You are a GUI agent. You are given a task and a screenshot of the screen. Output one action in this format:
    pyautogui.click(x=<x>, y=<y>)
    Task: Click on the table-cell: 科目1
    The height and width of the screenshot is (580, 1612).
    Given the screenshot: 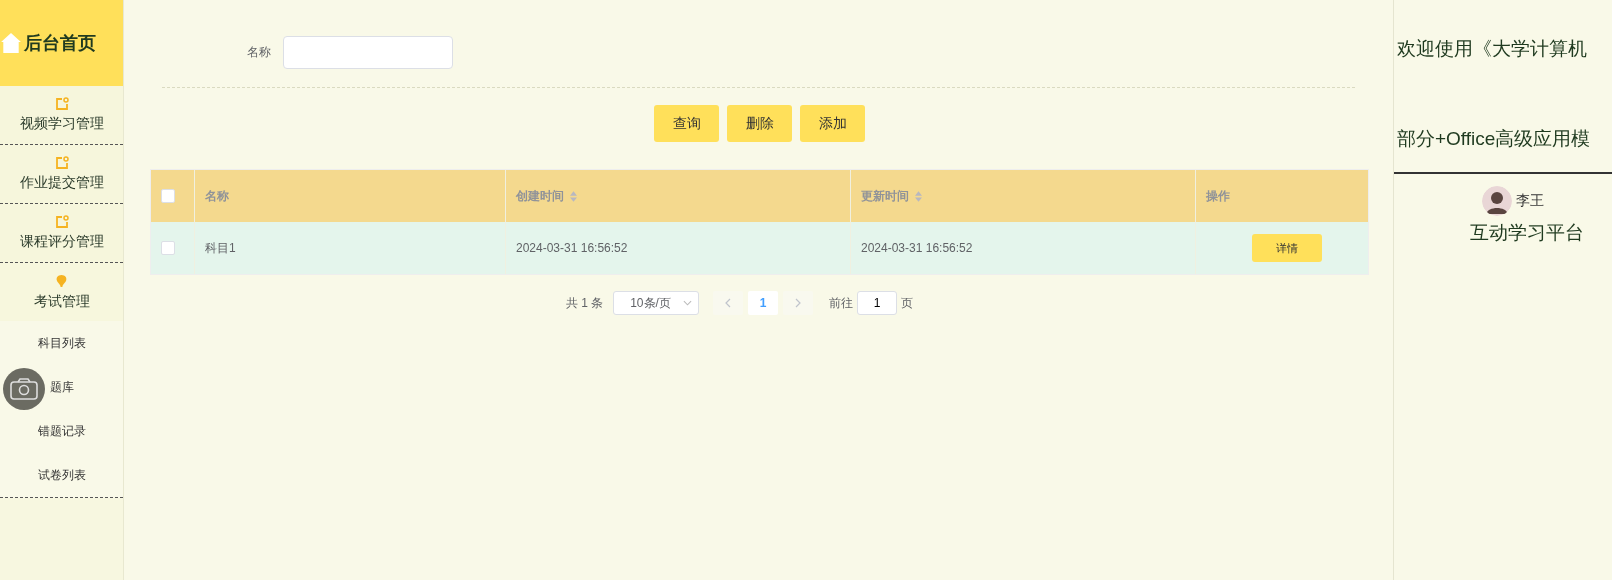 What is the action you would take?
    pyautogui.click(x=220, y=248)
    